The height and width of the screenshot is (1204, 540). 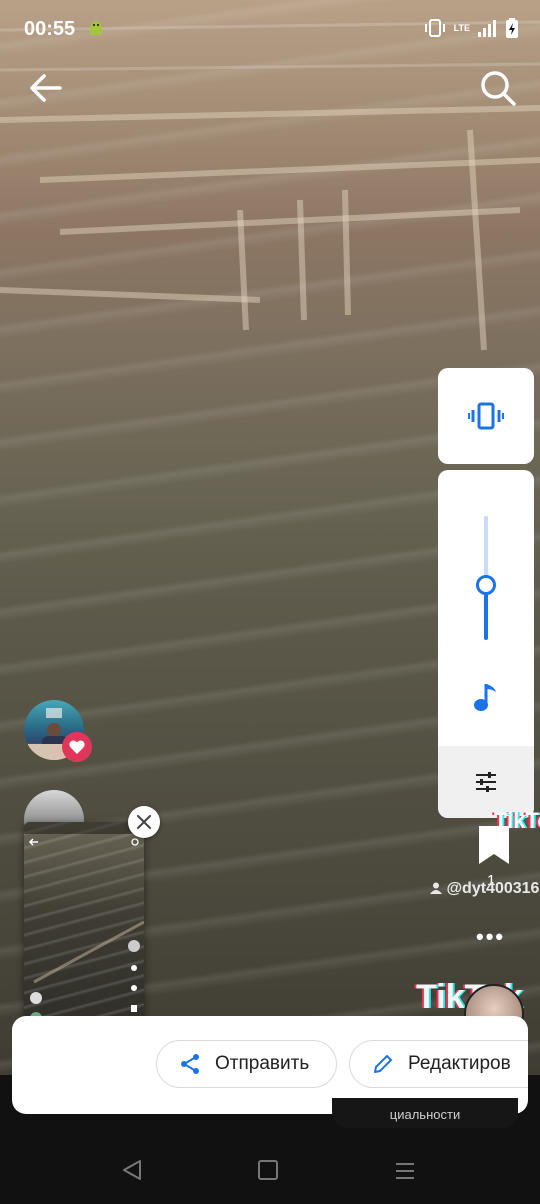 What do you see at coordinates (132, 1170) in the screenshot?
I see `nav-back-icon` at bounding box center [132, 1170].